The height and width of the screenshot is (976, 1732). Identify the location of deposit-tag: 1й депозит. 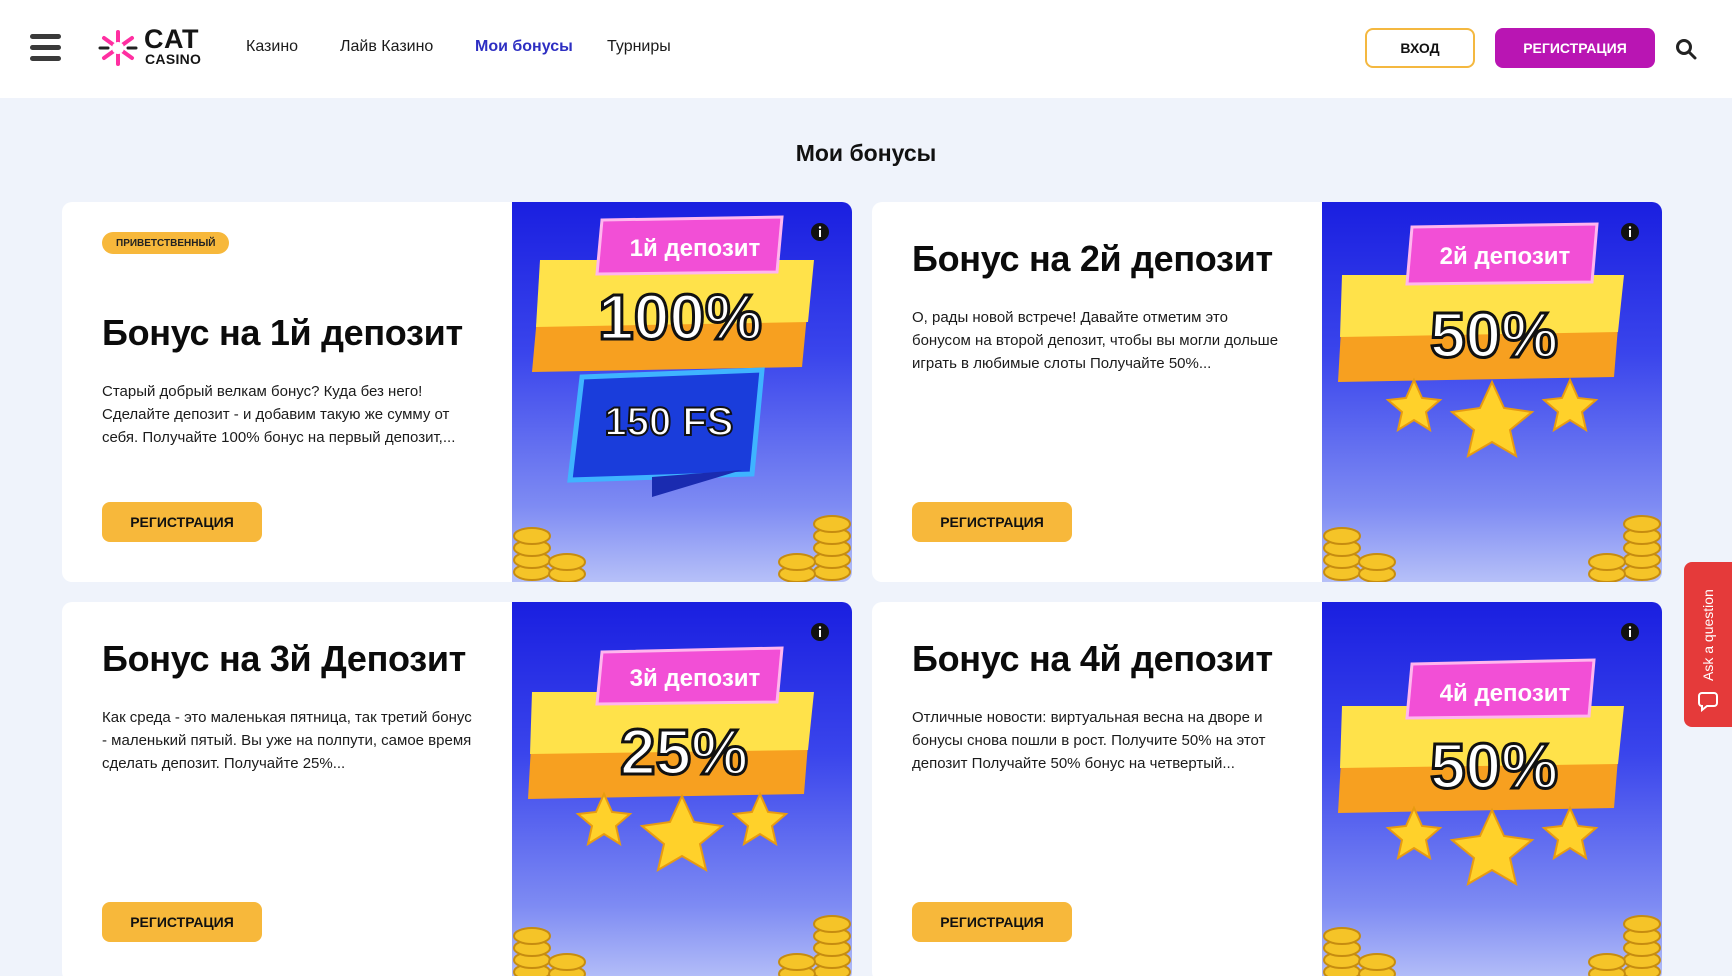
(695, 248).